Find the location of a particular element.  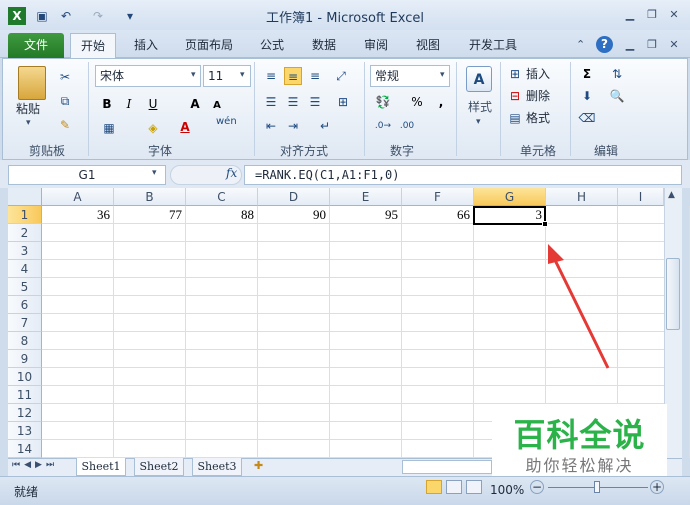

cell-d1: 90 is located at coordinates (294, 215).